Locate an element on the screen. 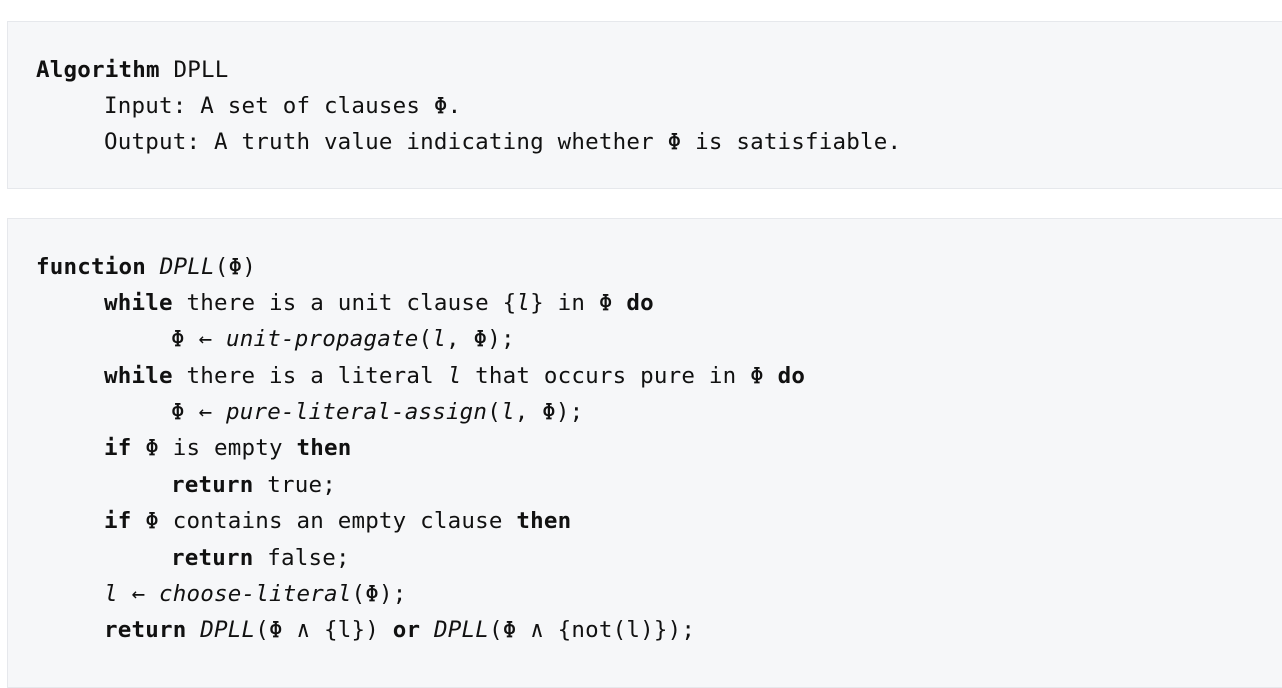 The width and height of the screenshot is (1282, 688). algorithm-name: DPLL is located at coordinates (201, 70).